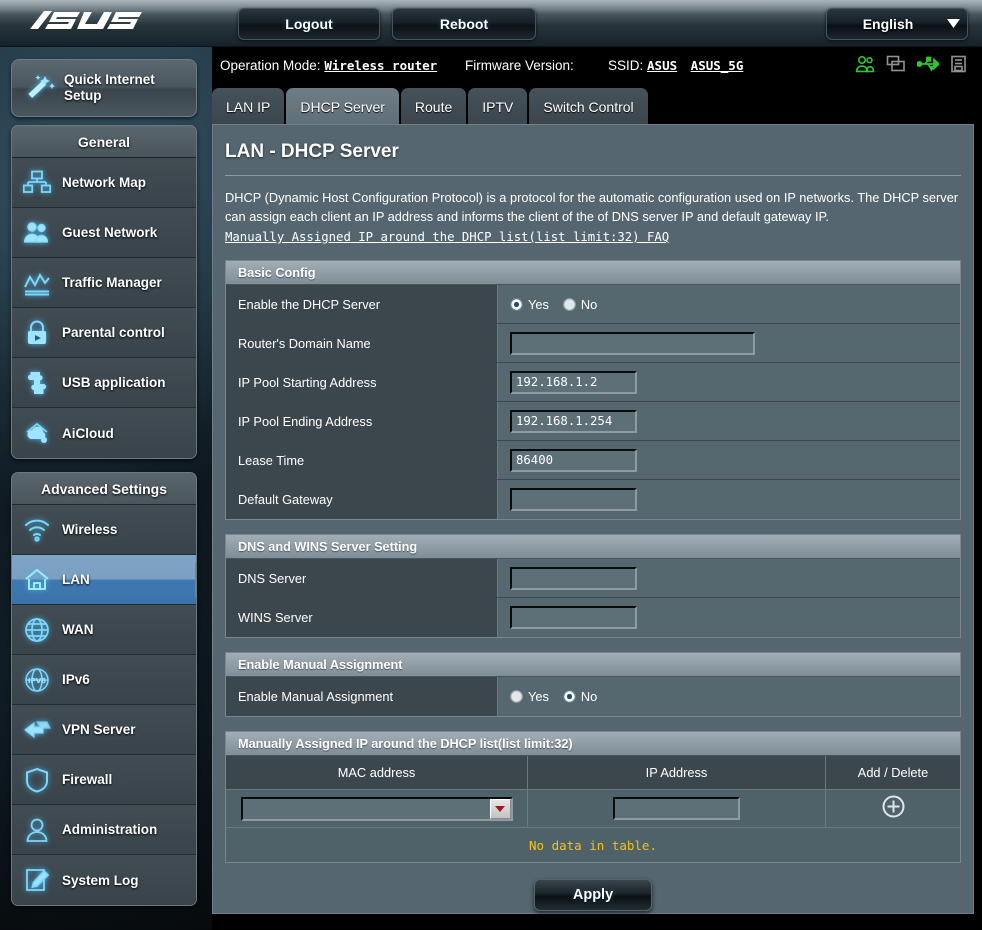 This screenshot has width=982, height=930. Describe the element at coordinates (729, 499) in the screenshot. I see `value-default-gateway` at that location.